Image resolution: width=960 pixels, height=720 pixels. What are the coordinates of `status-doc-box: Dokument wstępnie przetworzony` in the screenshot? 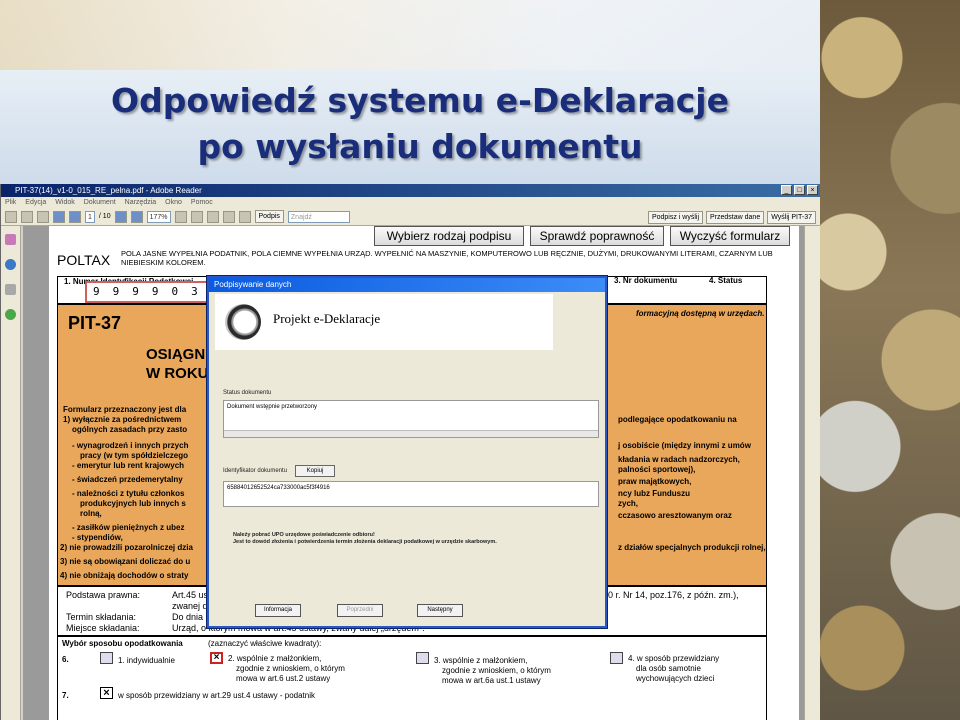 It's located at (411, 419).